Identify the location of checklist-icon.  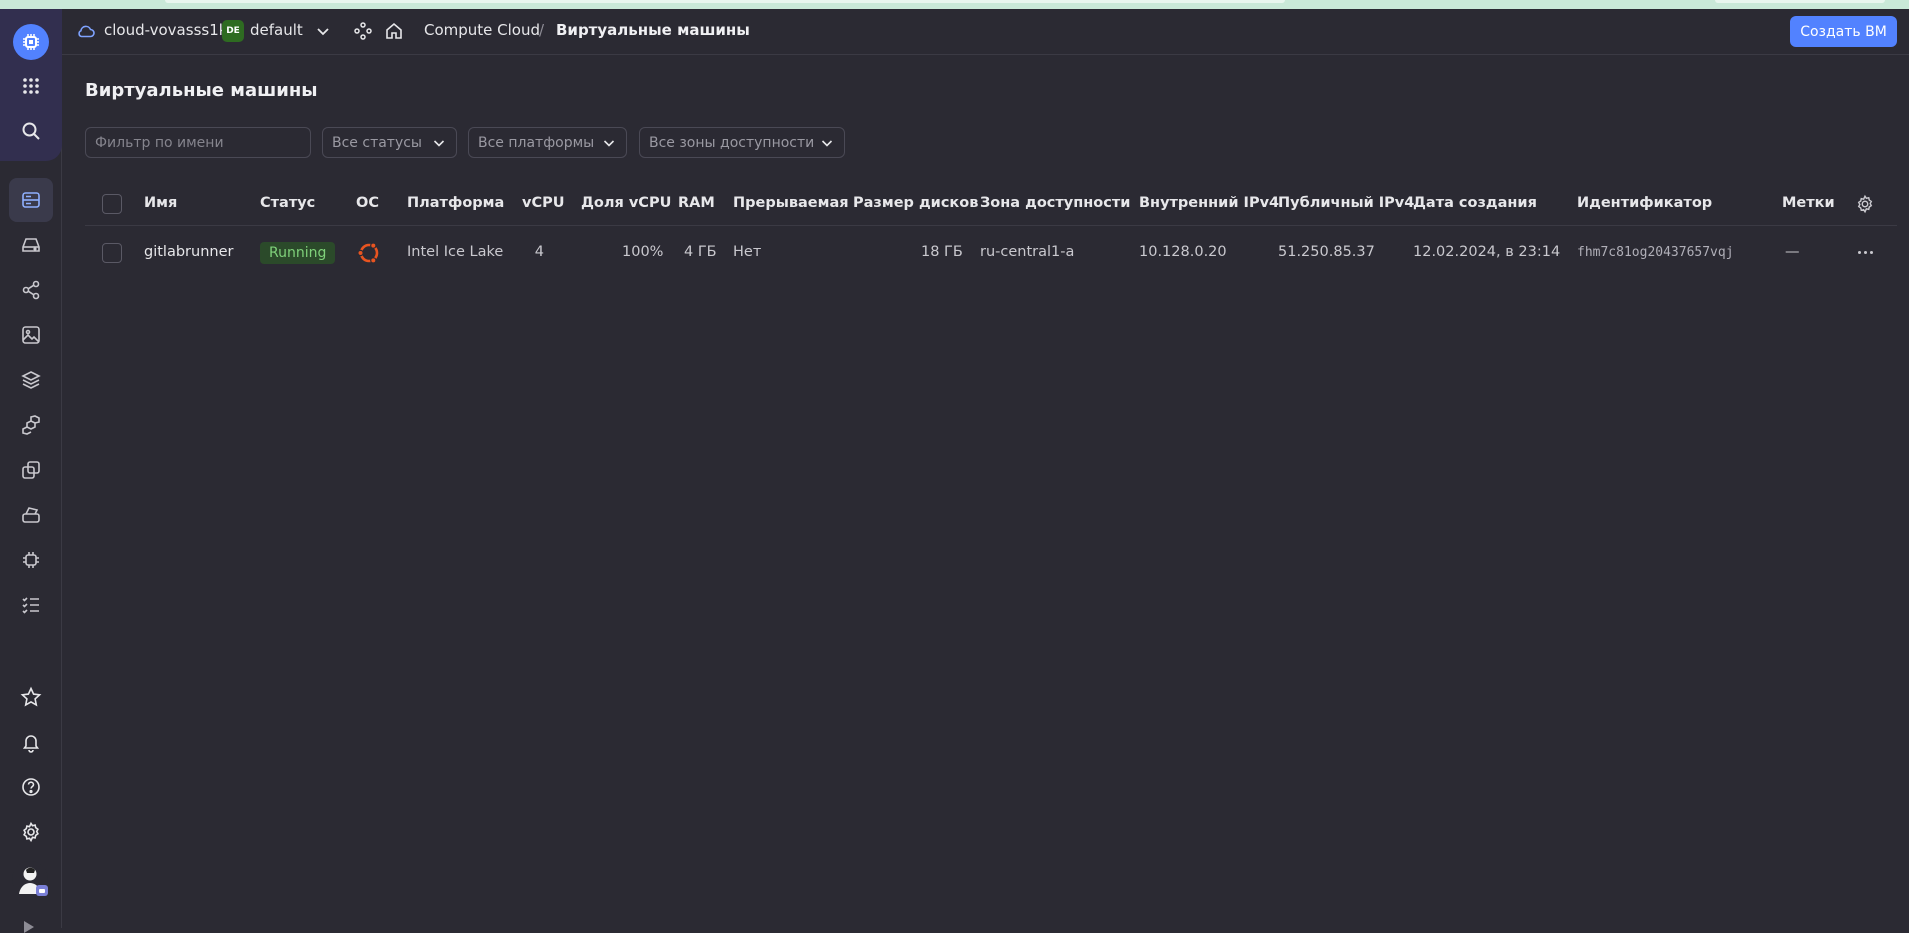
(30, 605).